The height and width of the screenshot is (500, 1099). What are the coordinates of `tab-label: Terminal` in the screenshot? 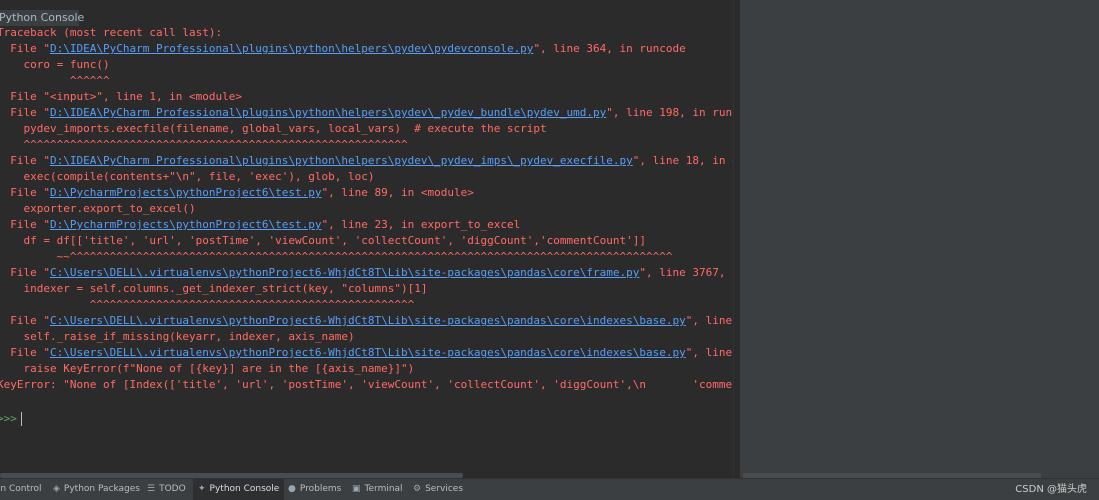 It's located at (383, 489).